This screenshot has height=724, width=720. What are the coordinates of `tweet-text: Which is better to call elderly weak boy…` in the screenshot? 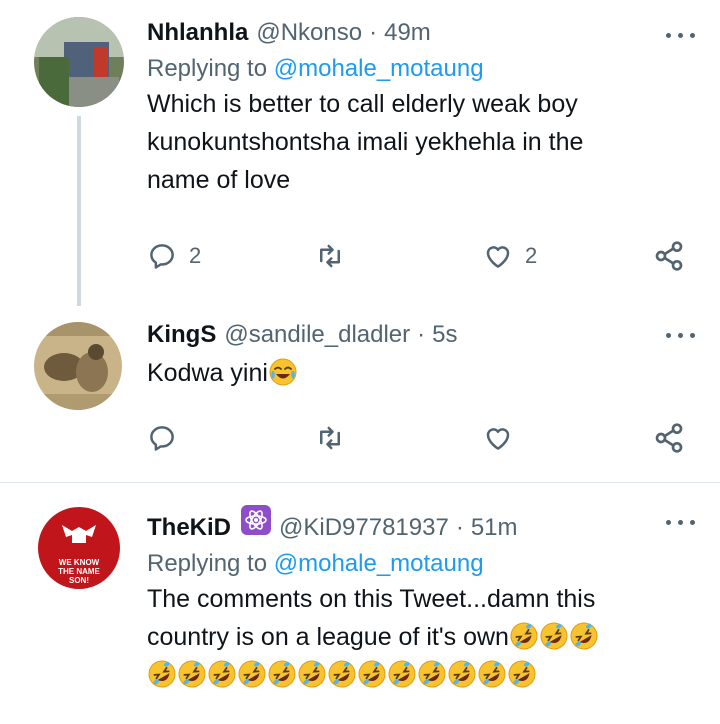 It's located at (433, 142).